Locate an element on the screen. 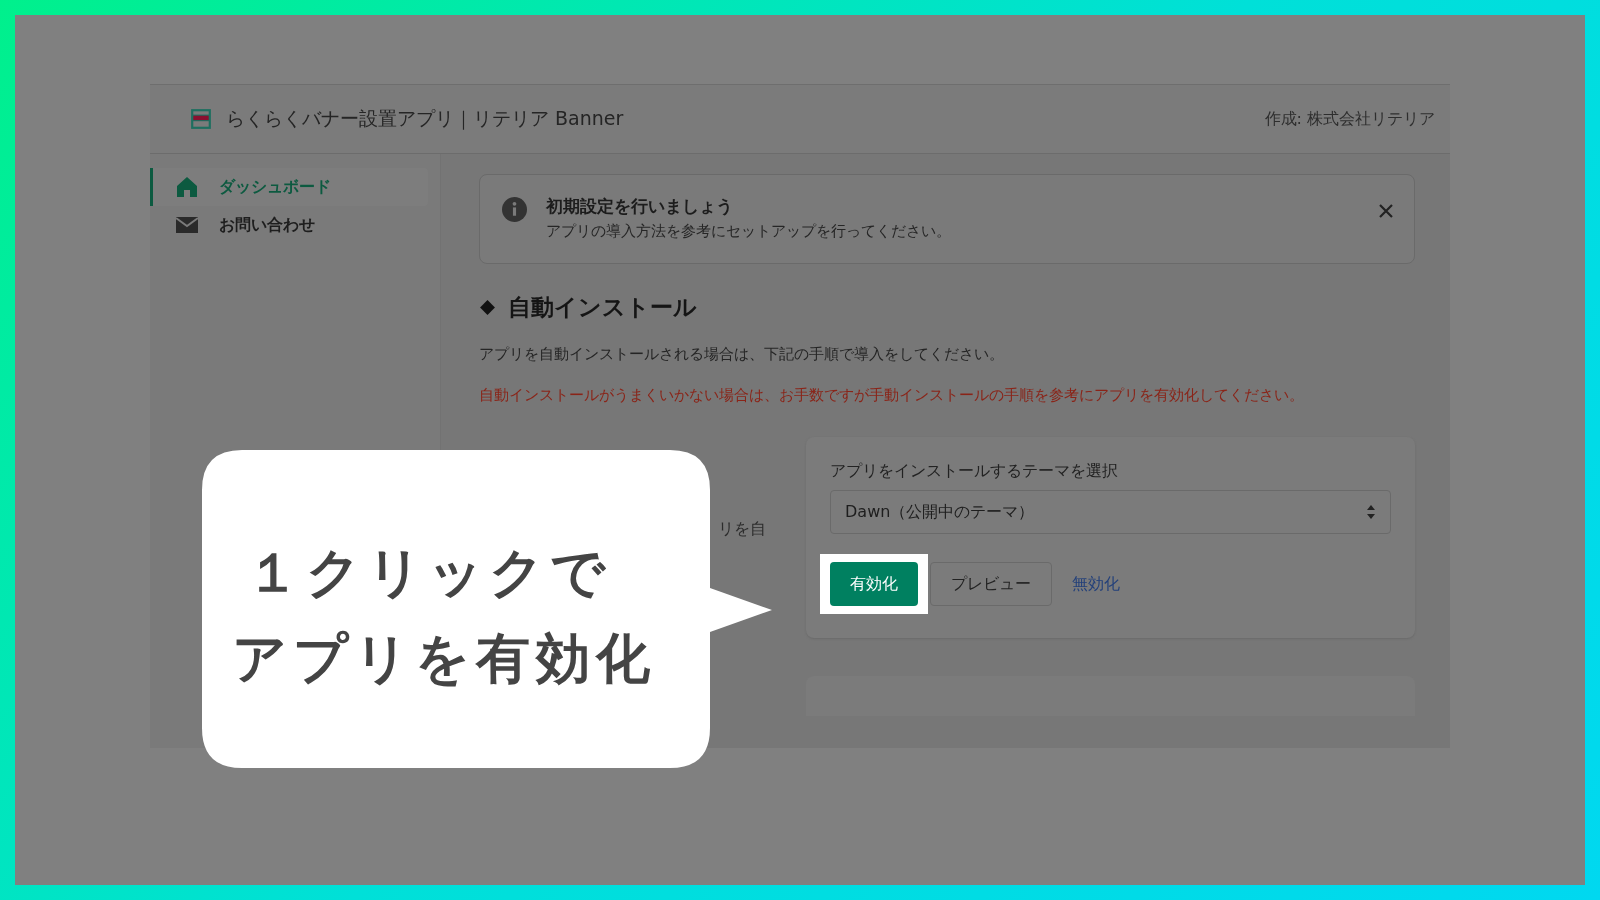 Image resolution: width=1600 pixels, height=900 pixels. deactivate-link: 無効化 is located at coordinates (1096, 584).